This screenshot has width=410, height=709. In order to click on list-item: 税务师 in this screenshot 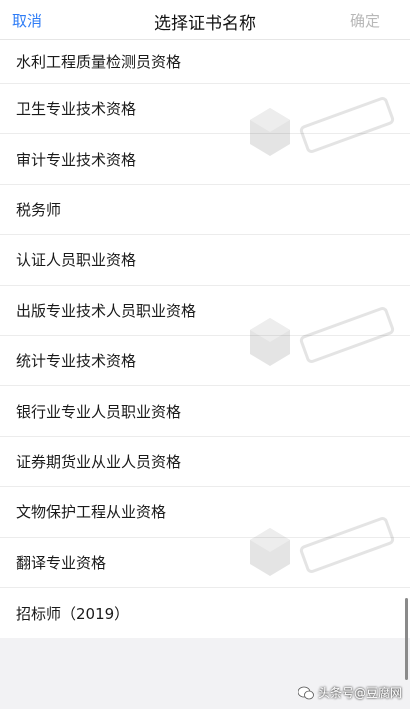, I will do `click(205, 210)`.